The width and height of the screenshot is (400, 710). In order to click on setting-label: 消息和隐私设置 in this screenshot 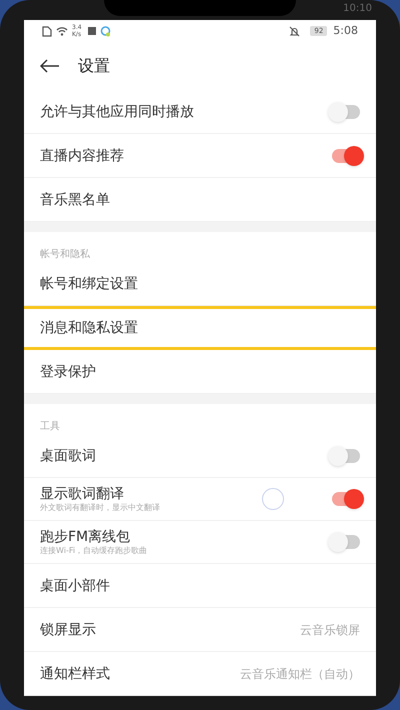, I will do `click(89, 328)`.